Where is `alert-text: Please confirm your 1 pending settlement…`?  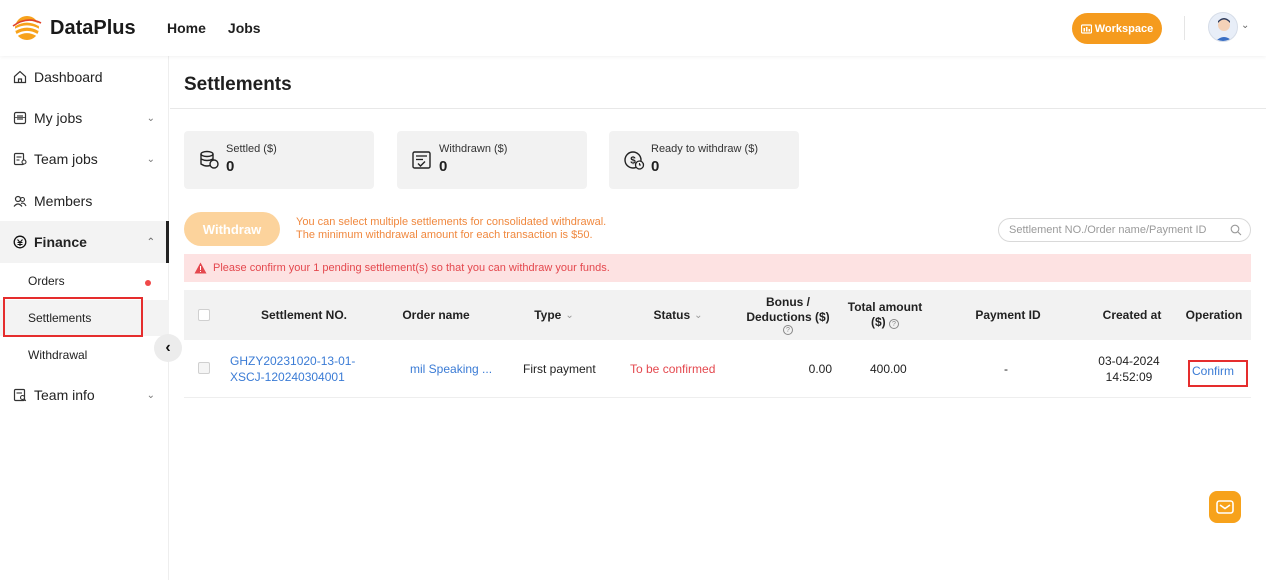 alert-text: Please confirm your 1 pending settlement… is located at coordinates (411, 268).